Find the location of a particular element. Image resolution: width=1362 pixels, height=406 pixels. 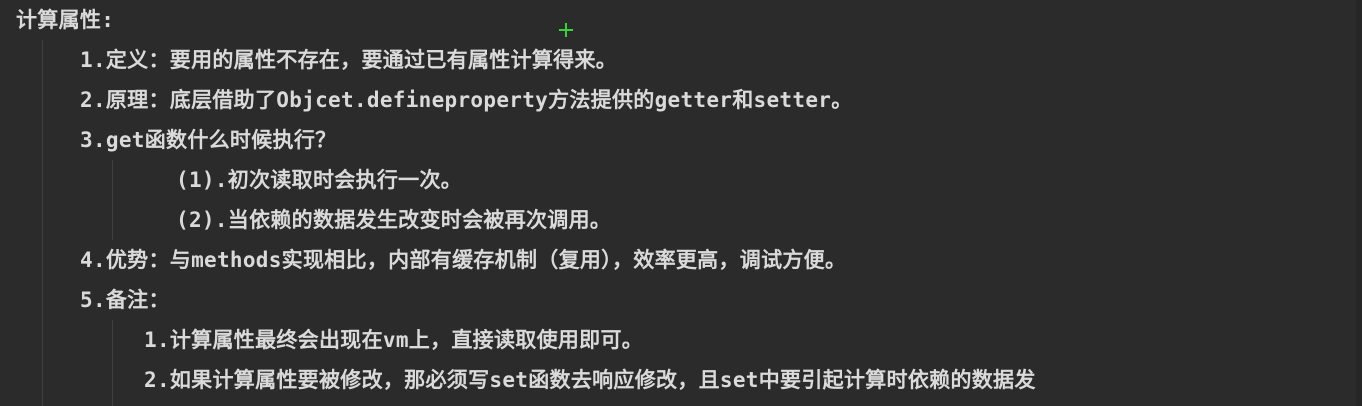

editor-line-6: (2).当依赖的数据发生改变时会被再次调用。 is located at coordinates (393, 220).